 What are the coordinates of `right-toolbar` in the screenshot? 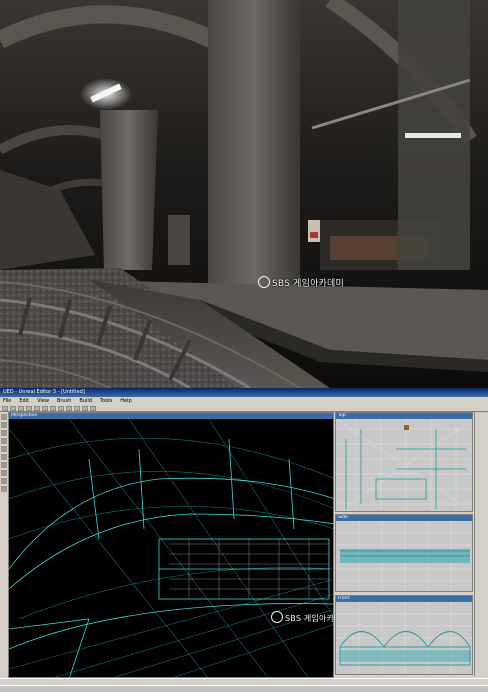 It's located at (481, 544).